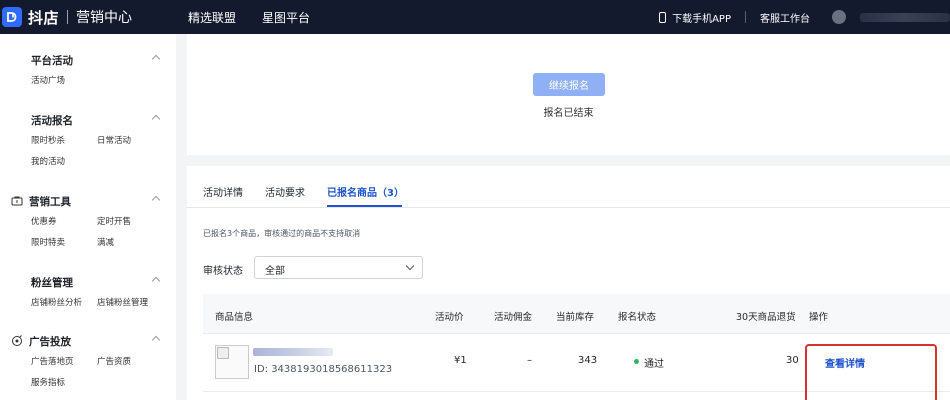 The height and width of the screenshot is (400, 950). I want to click on sidebar-item-fan-analysis: 店铺粉丝分析, so click(64, 303).